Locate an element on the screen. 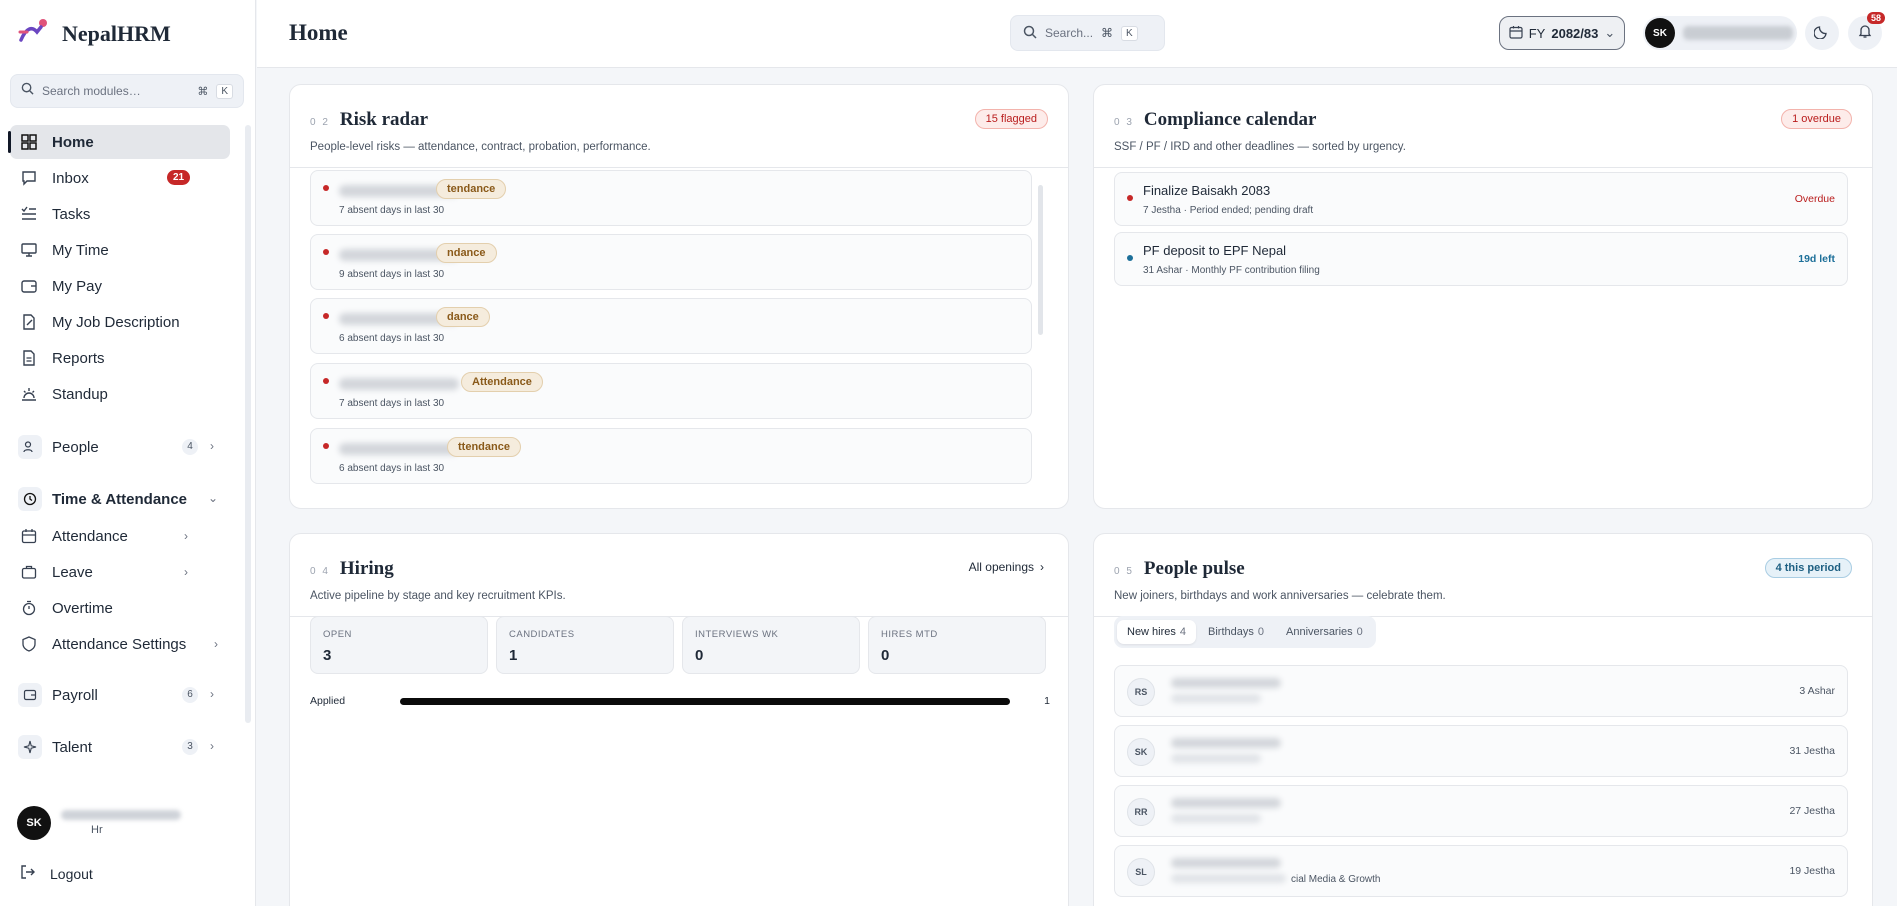 The image size is (1897, 906). tab-birthdays: Birthdays 0 is located at coordinates (1236, 632).